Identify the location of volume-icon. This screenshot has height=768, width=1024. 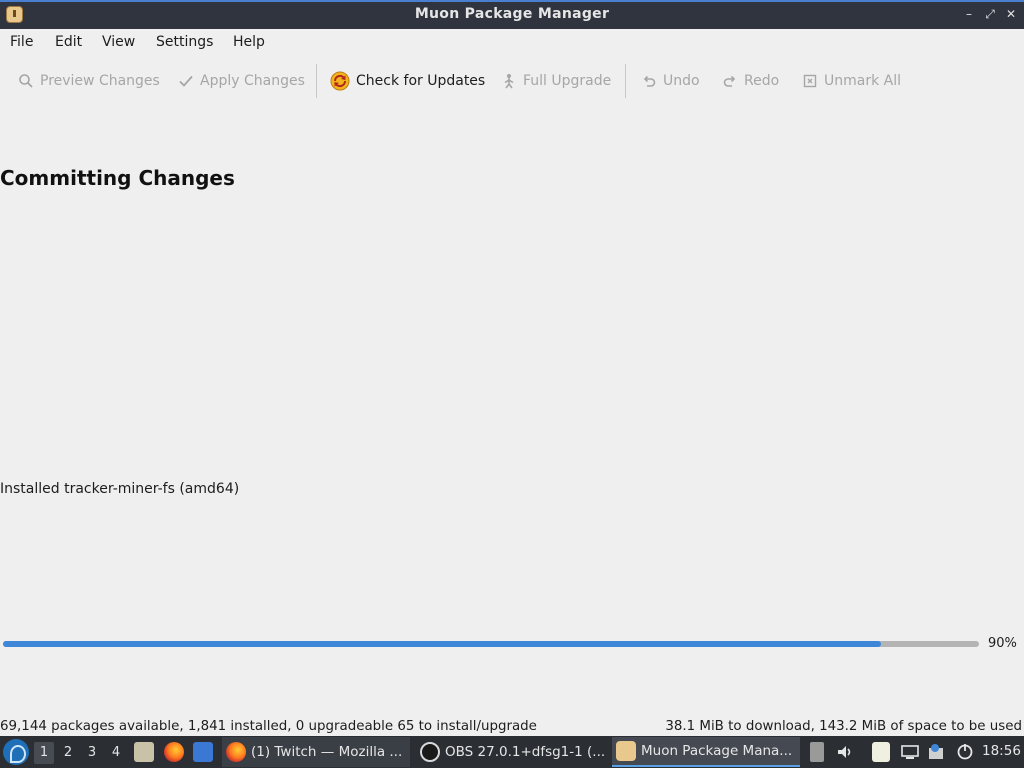
(845, 752).